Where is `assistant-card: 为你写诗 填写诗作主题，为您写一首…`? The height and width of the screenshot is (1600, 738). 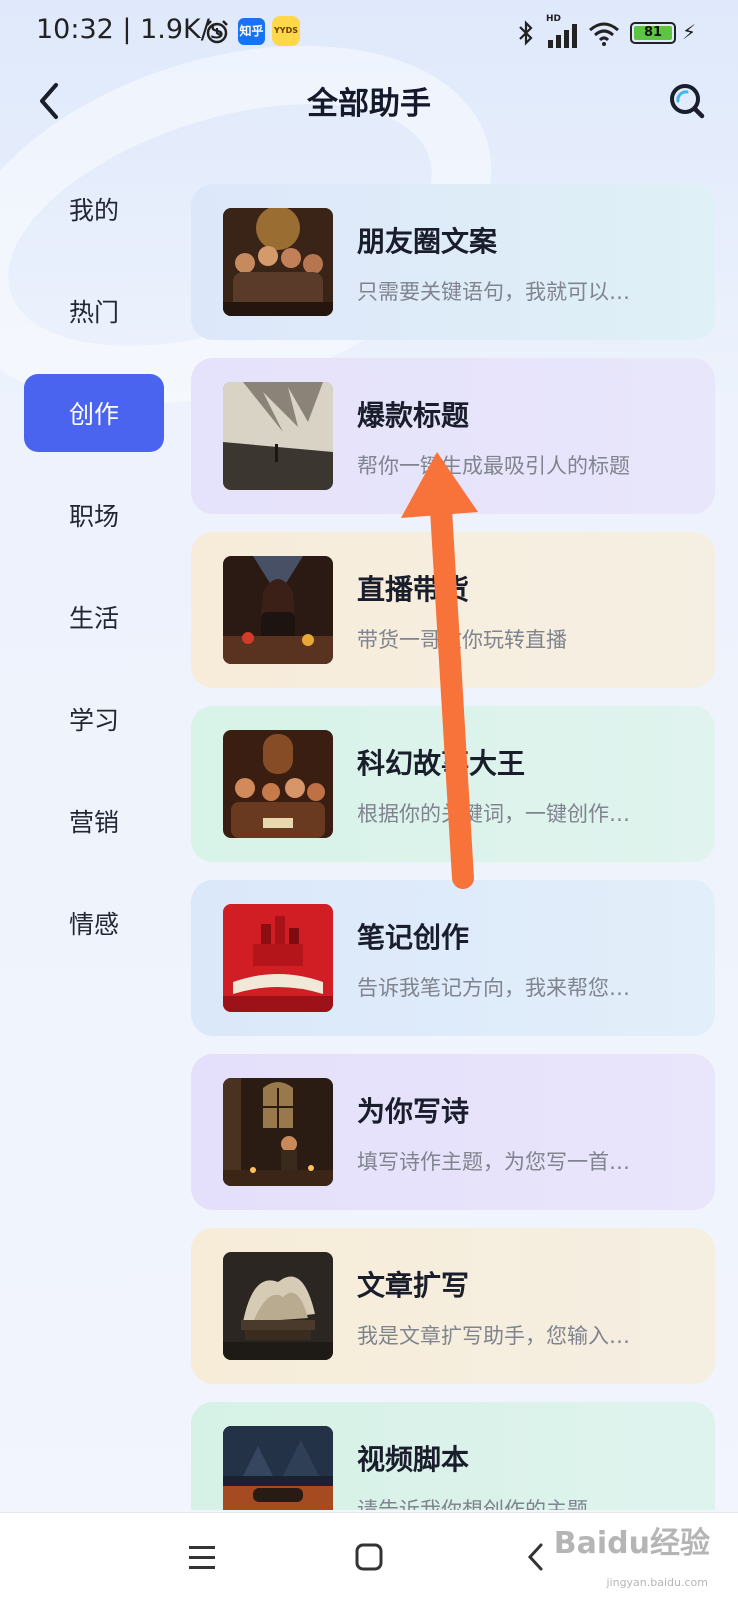
assistant-card: 为你写诗 填写诗作主题，为您写一首… is located at coordinates (453, 1132).